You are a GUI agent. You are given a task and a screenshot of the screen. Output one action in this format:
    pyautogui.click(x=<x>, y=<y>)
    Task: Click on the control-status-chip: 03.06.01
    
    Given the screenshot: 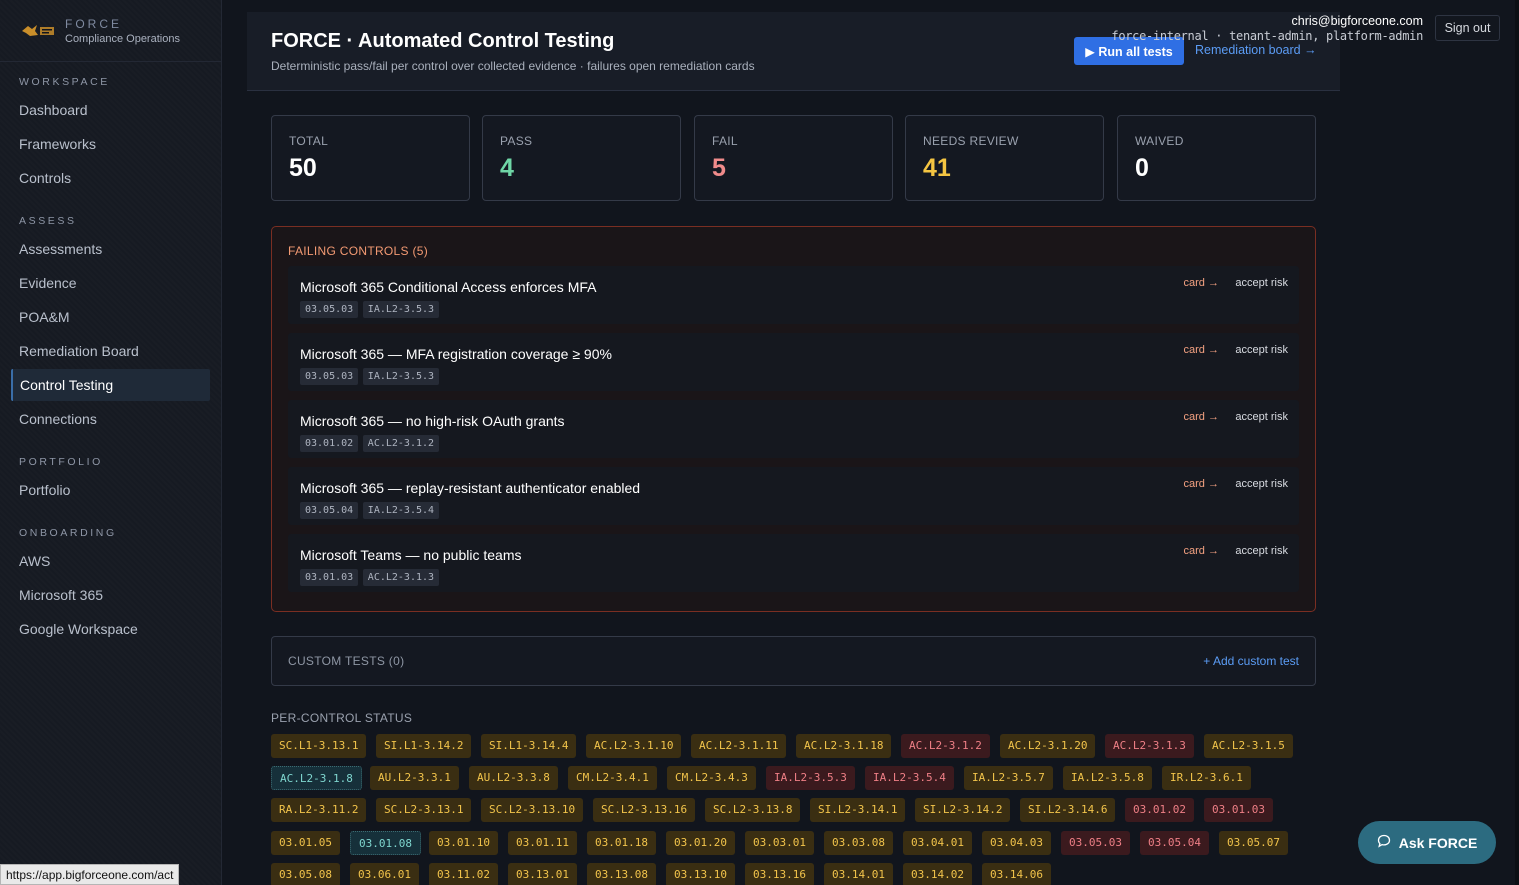 What is the action you would take?
    pyautogui.click(x=384, y=874)
    